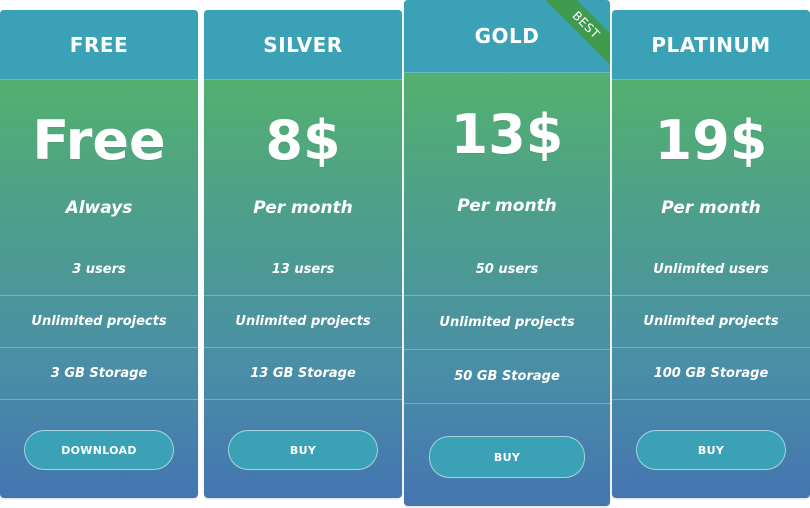 The height and width of the screenshot is (508, 810). I want to click on plan-name: PLATINUM, so click(711, 45).